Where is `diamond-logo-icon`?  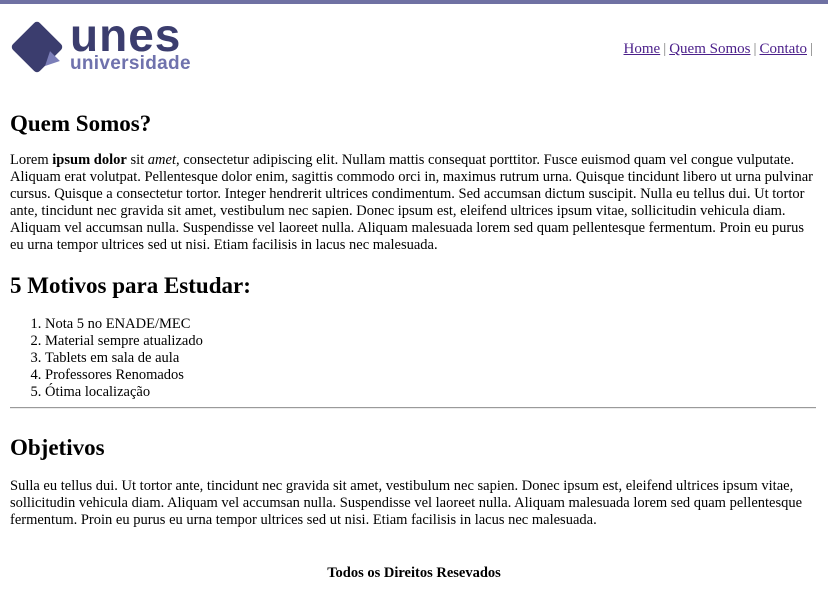
diamond-logo-icon is located at coordinates (37, 47).